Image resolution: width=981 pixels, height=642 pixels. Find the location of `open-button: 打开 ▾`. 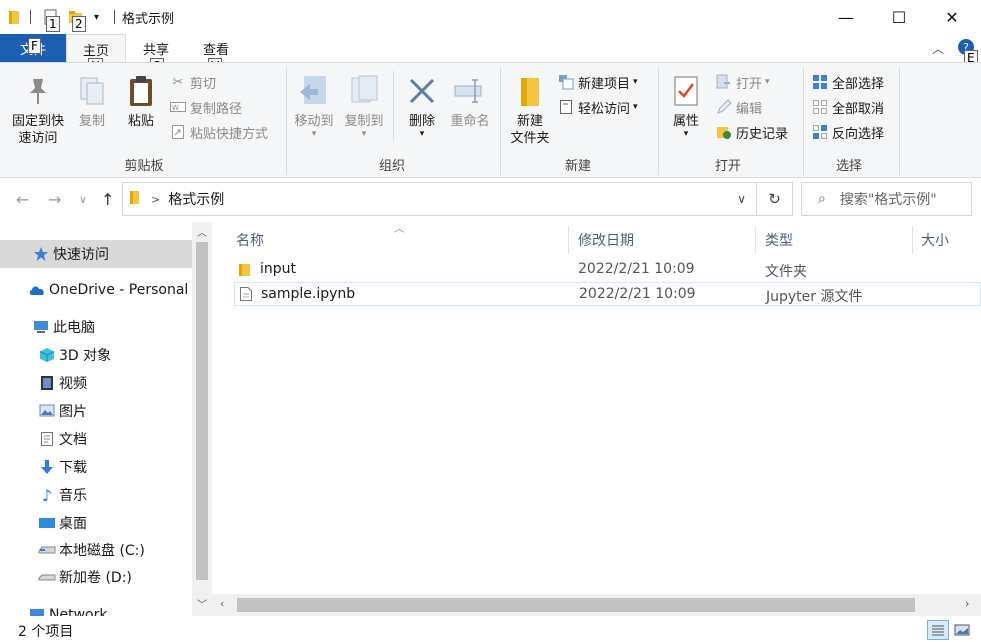

open-button: 打开 ▾ is located at coordinates (743, 82).